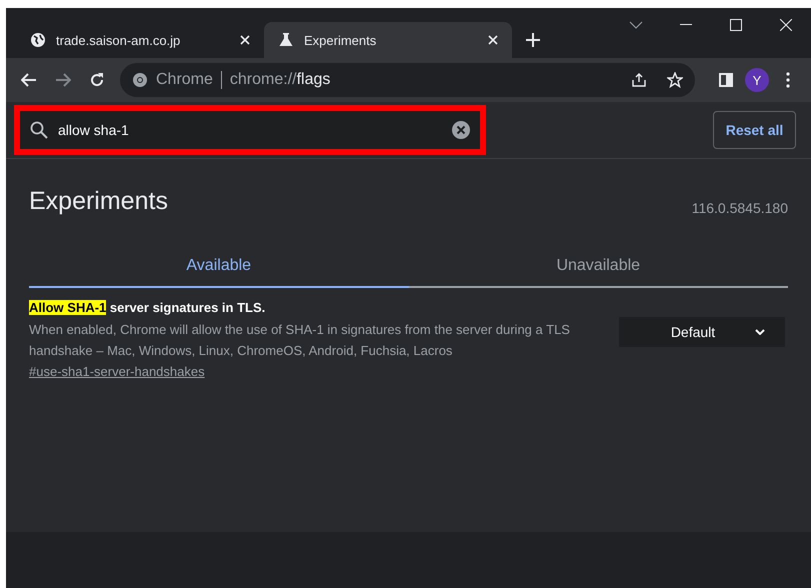 This screenshot has width=811, height=588. I want to click on flag-title: Allow SHA-1 server signatures in TLS., so click(147, 307).